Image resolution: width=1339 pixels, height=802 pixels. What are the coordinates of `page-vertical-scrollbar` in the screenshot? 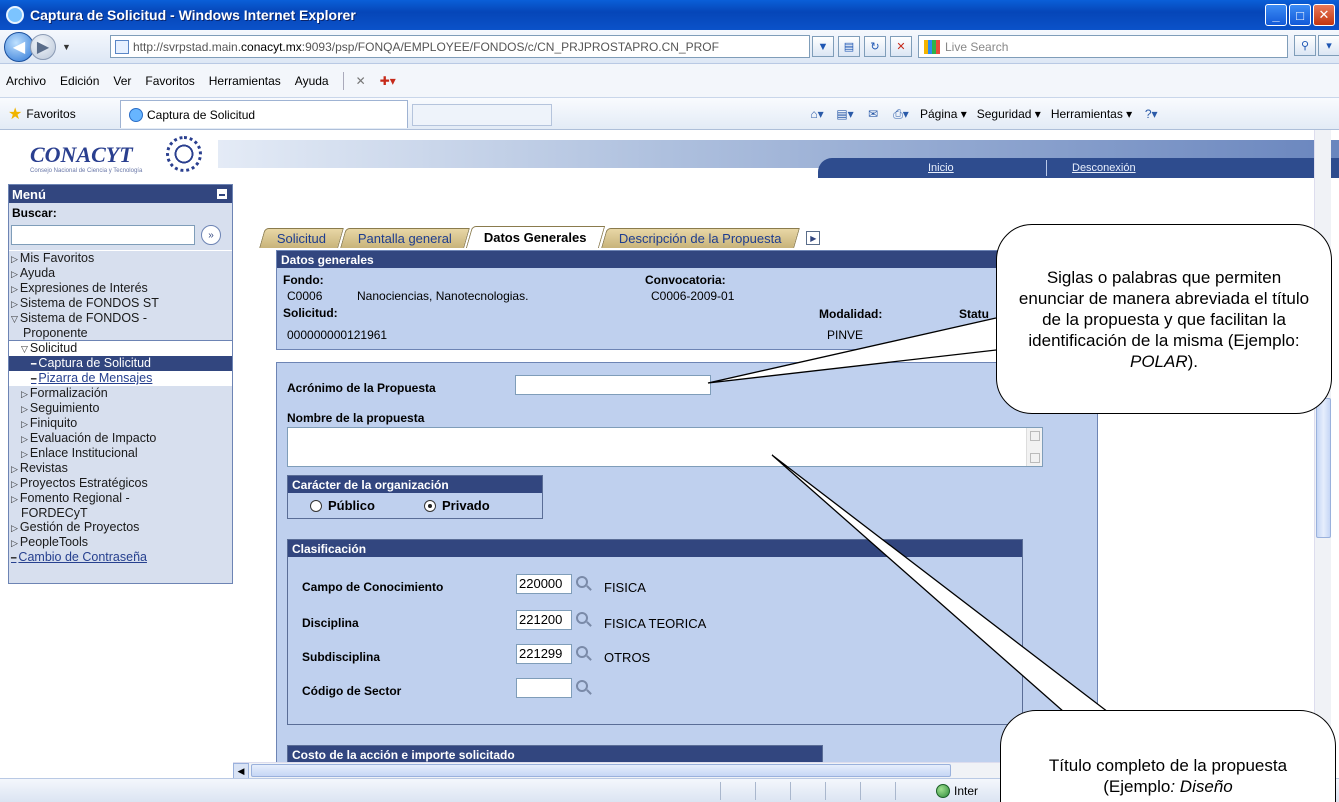 It's located at (1322, 446).